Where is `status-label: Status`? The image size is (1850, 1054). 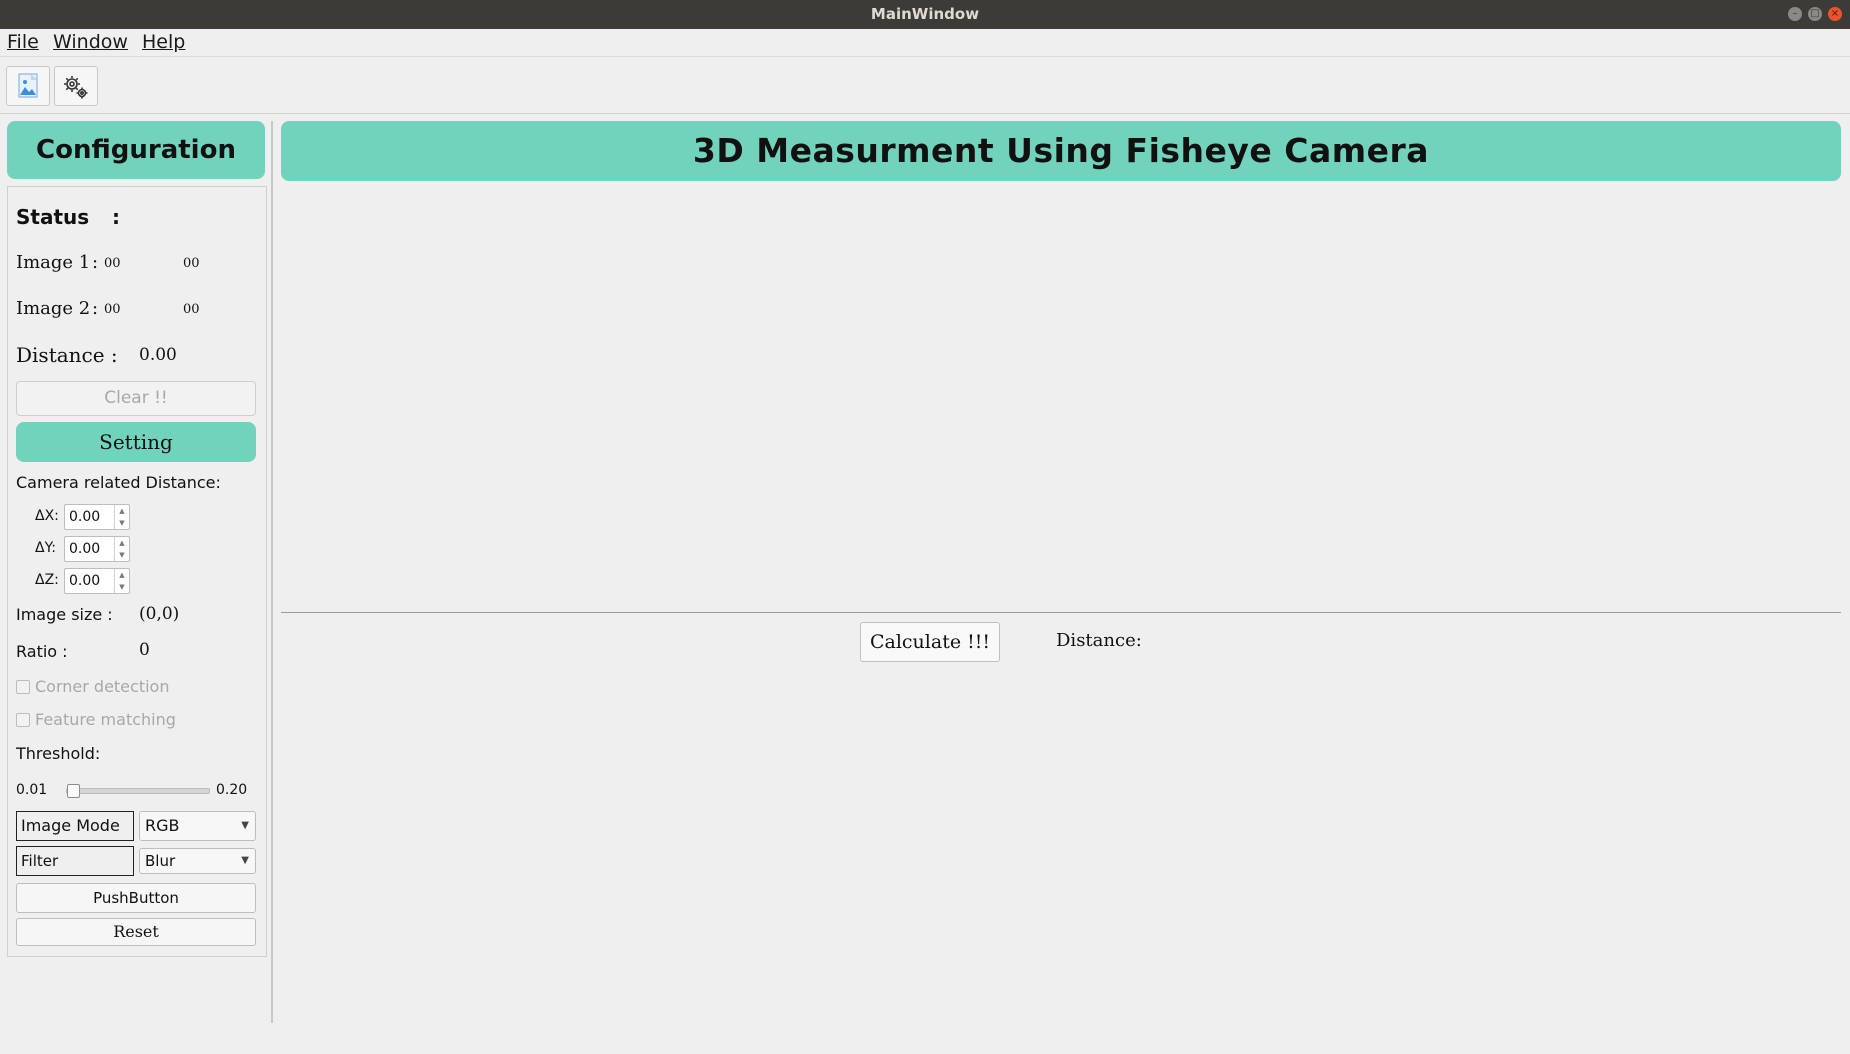
status-label: Status is located at coordinates (53, 217).